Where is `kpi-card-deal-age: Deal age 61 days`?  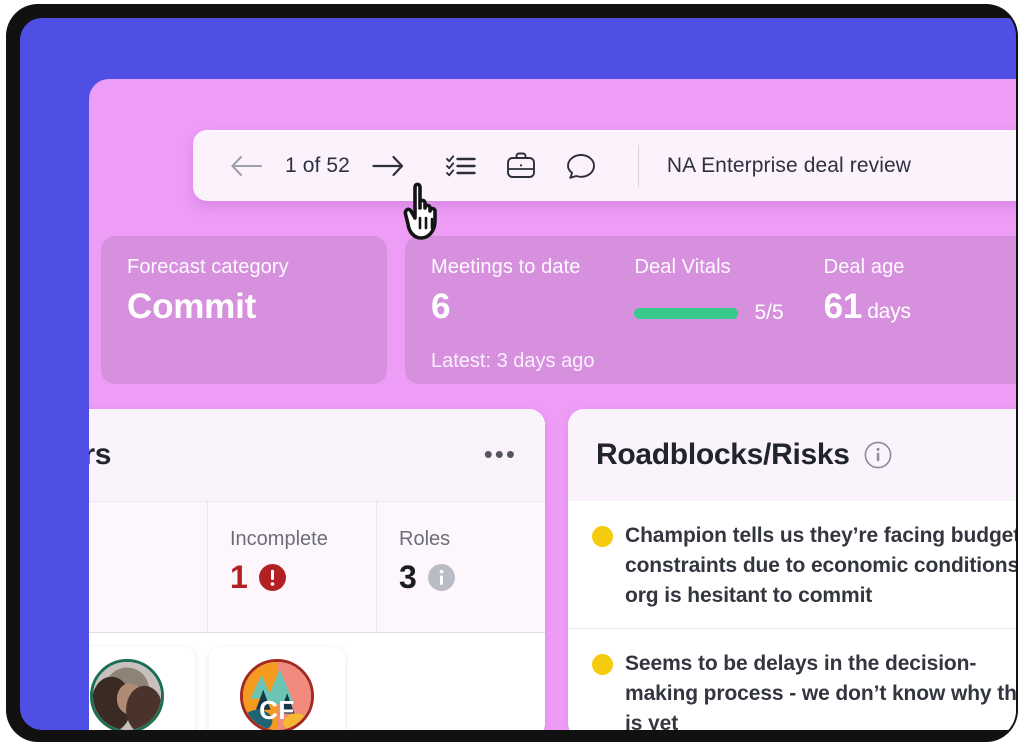 kpi-card-deal-age: Deal age 61 days is located at coordinates (887, 320).